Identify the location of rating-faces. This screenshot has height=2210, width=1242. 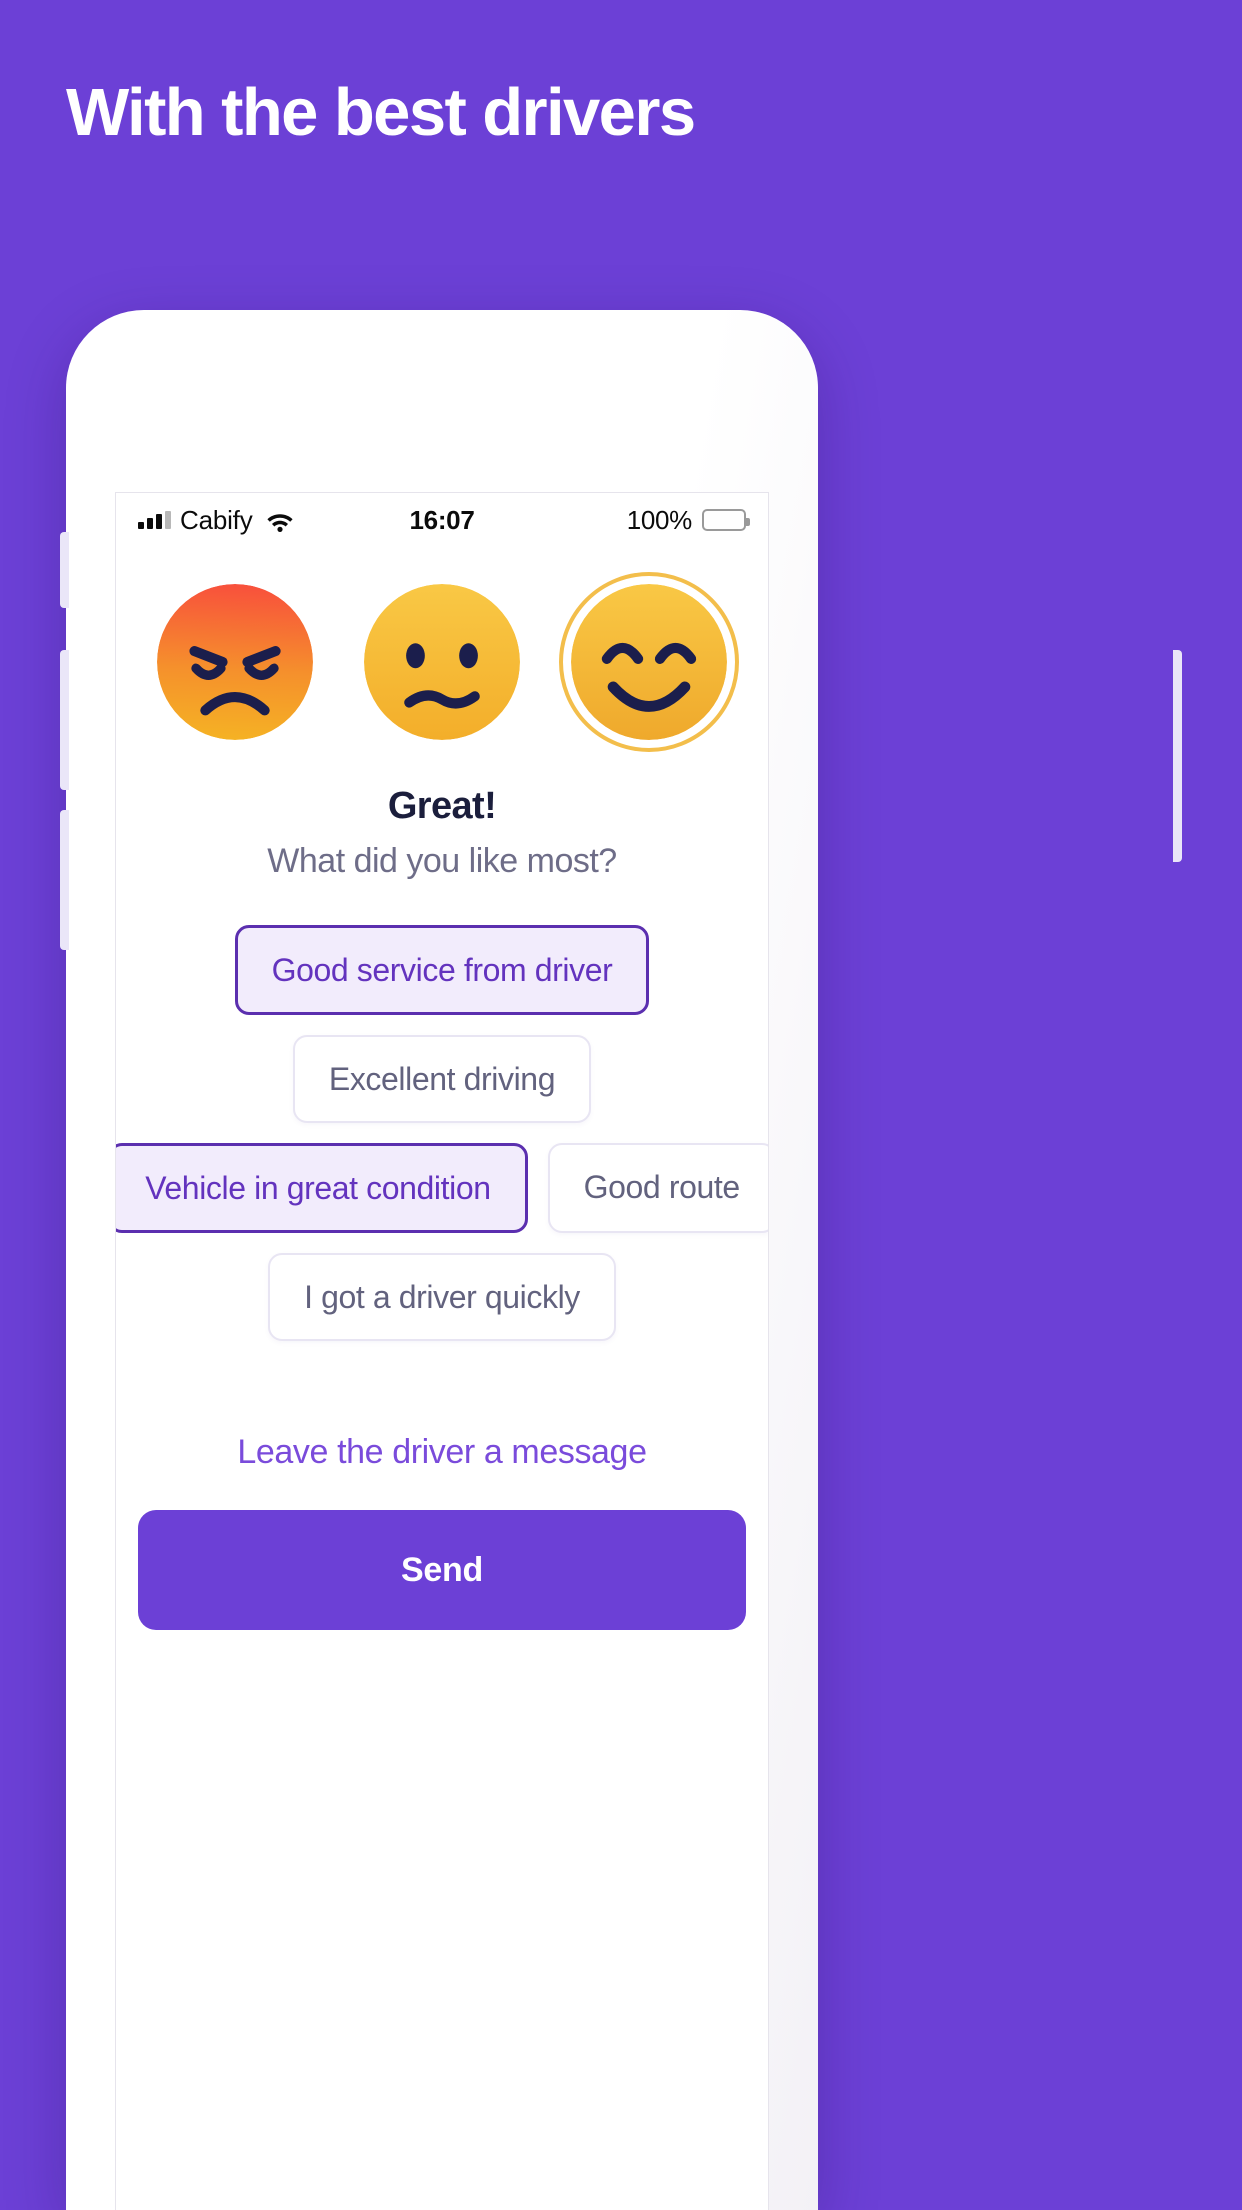
(442, 649).